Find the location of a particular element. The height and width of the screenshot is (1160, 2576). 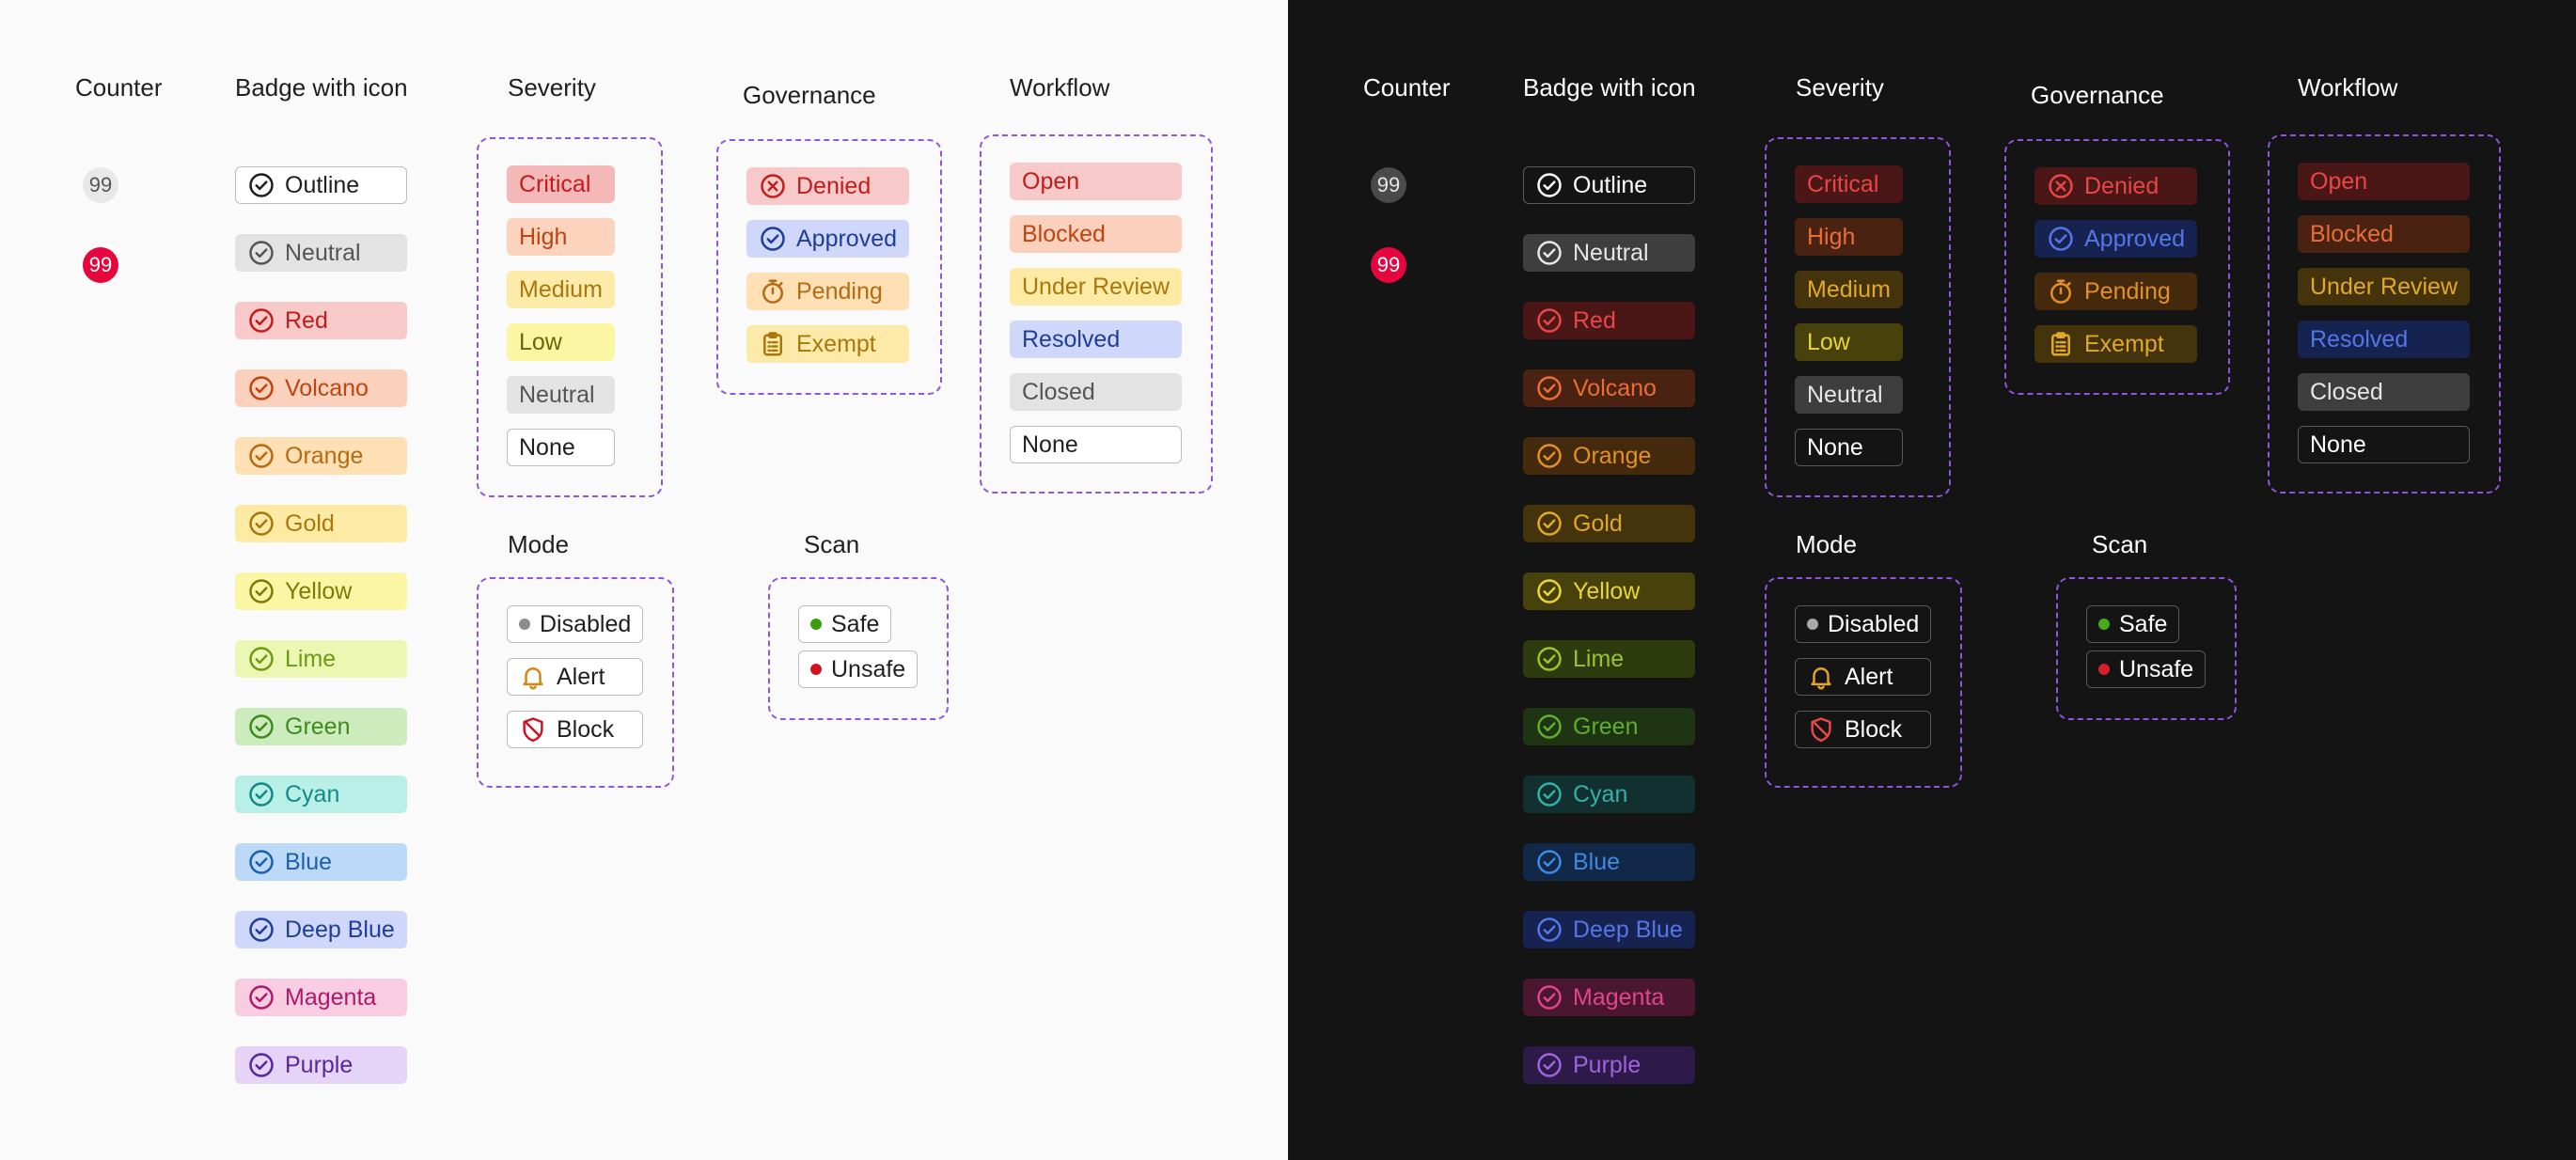

badge-green: Green is located at coordinates (321, 726).